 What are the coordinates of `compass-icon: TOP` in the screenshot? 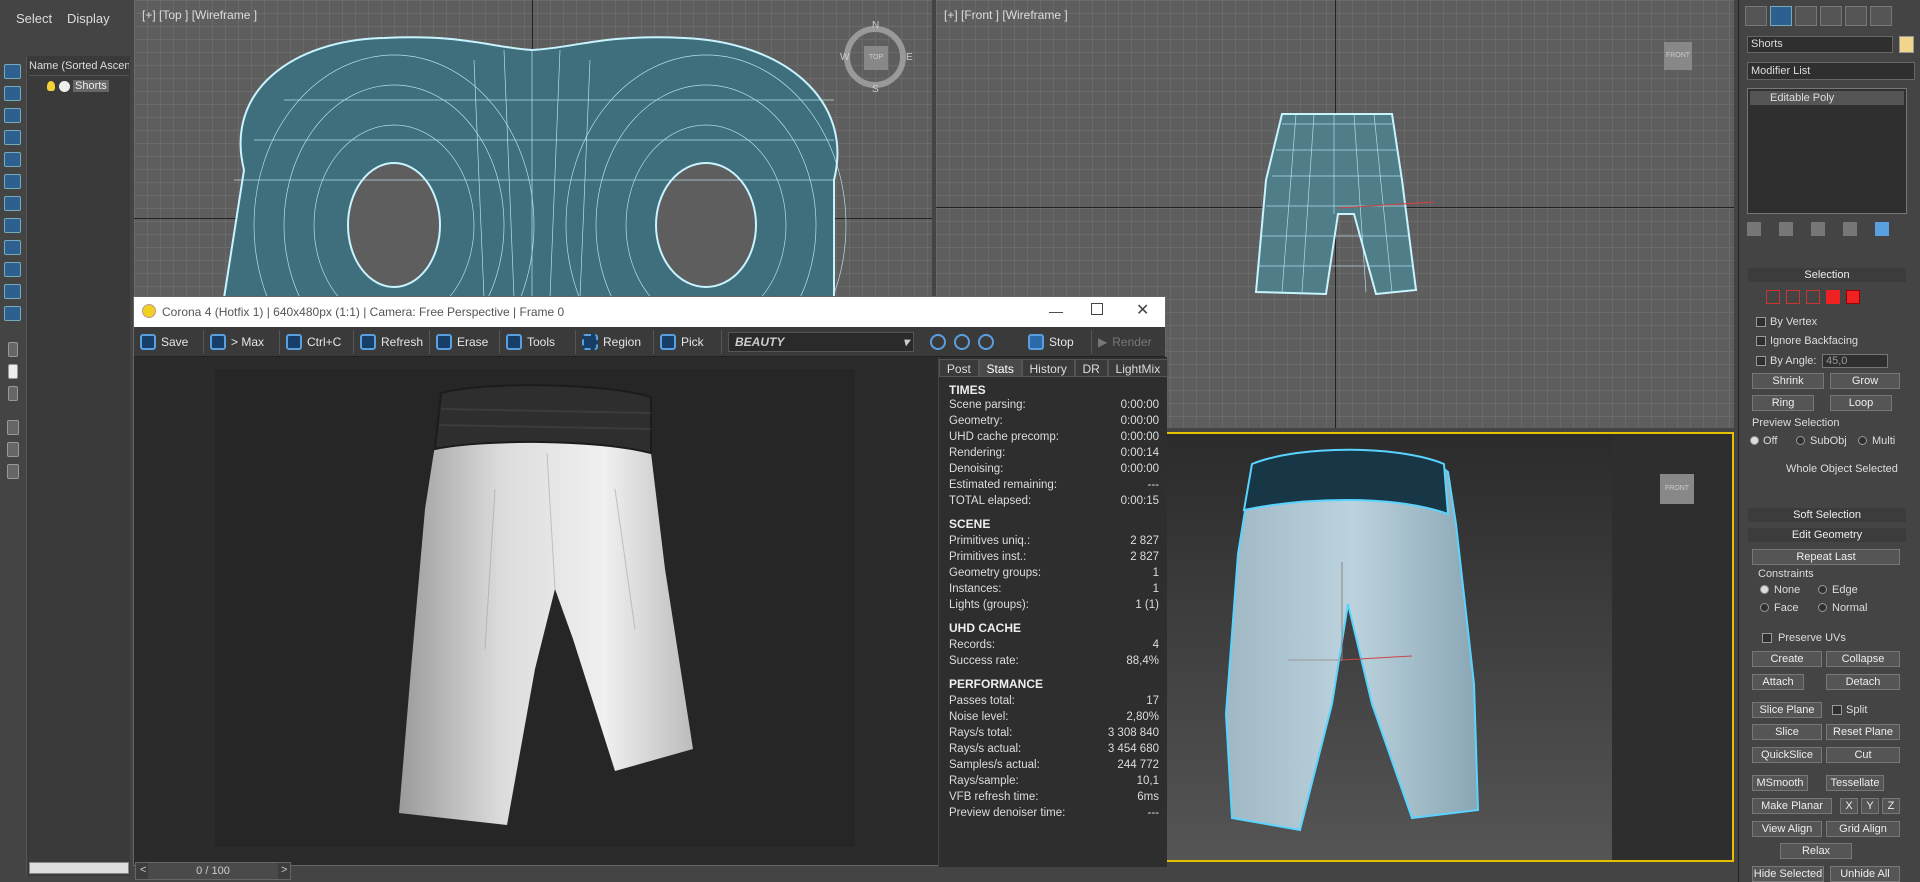 It's located at (875, 57).